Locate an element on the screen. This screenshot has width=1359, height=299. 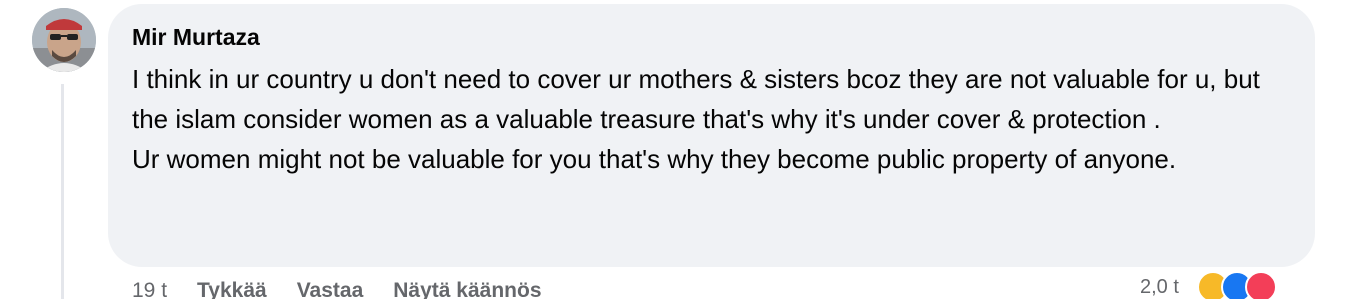
comment-actions: 19 t Tykkää Vastaa Näytä käännös is located at coordinates (337, 289).